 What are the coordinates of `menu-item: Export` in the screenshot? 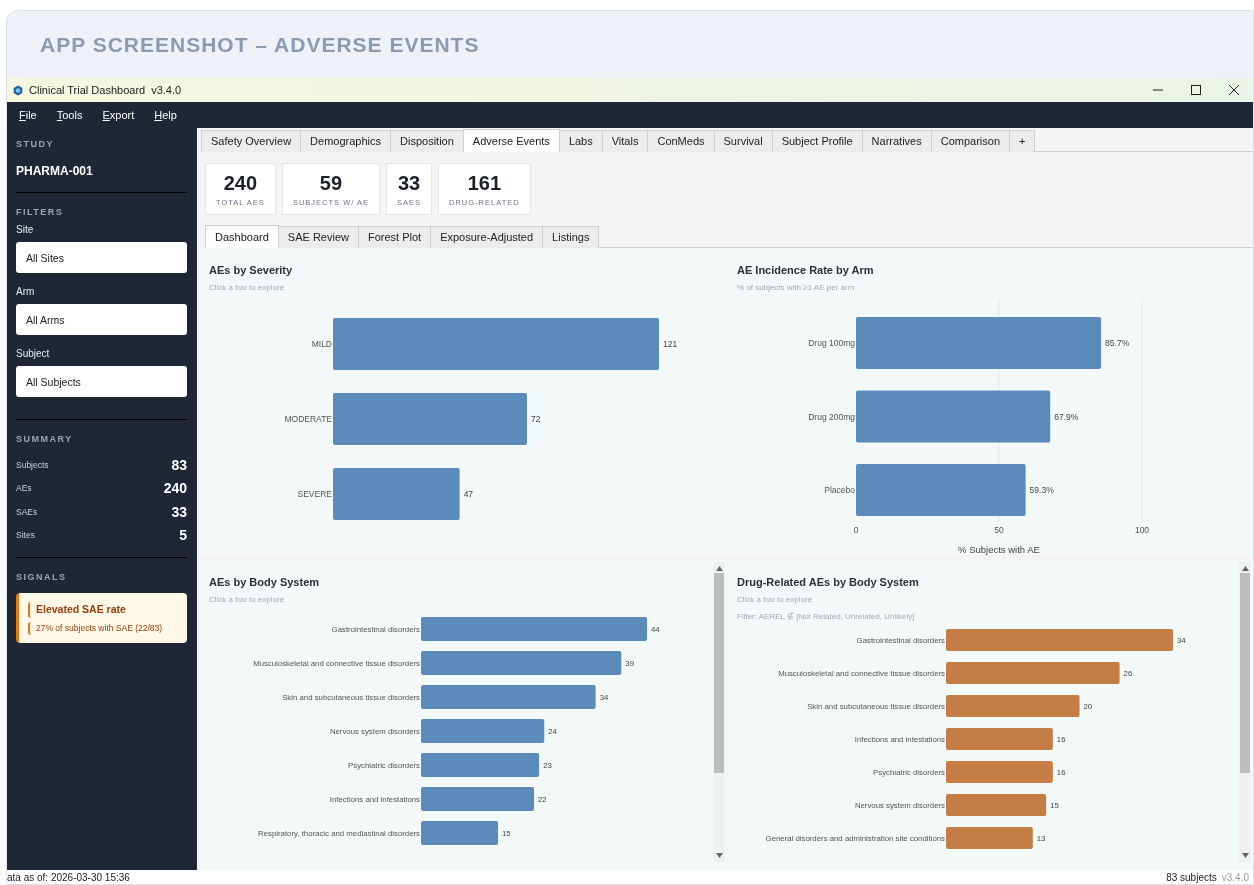 It's located at (123, 115).